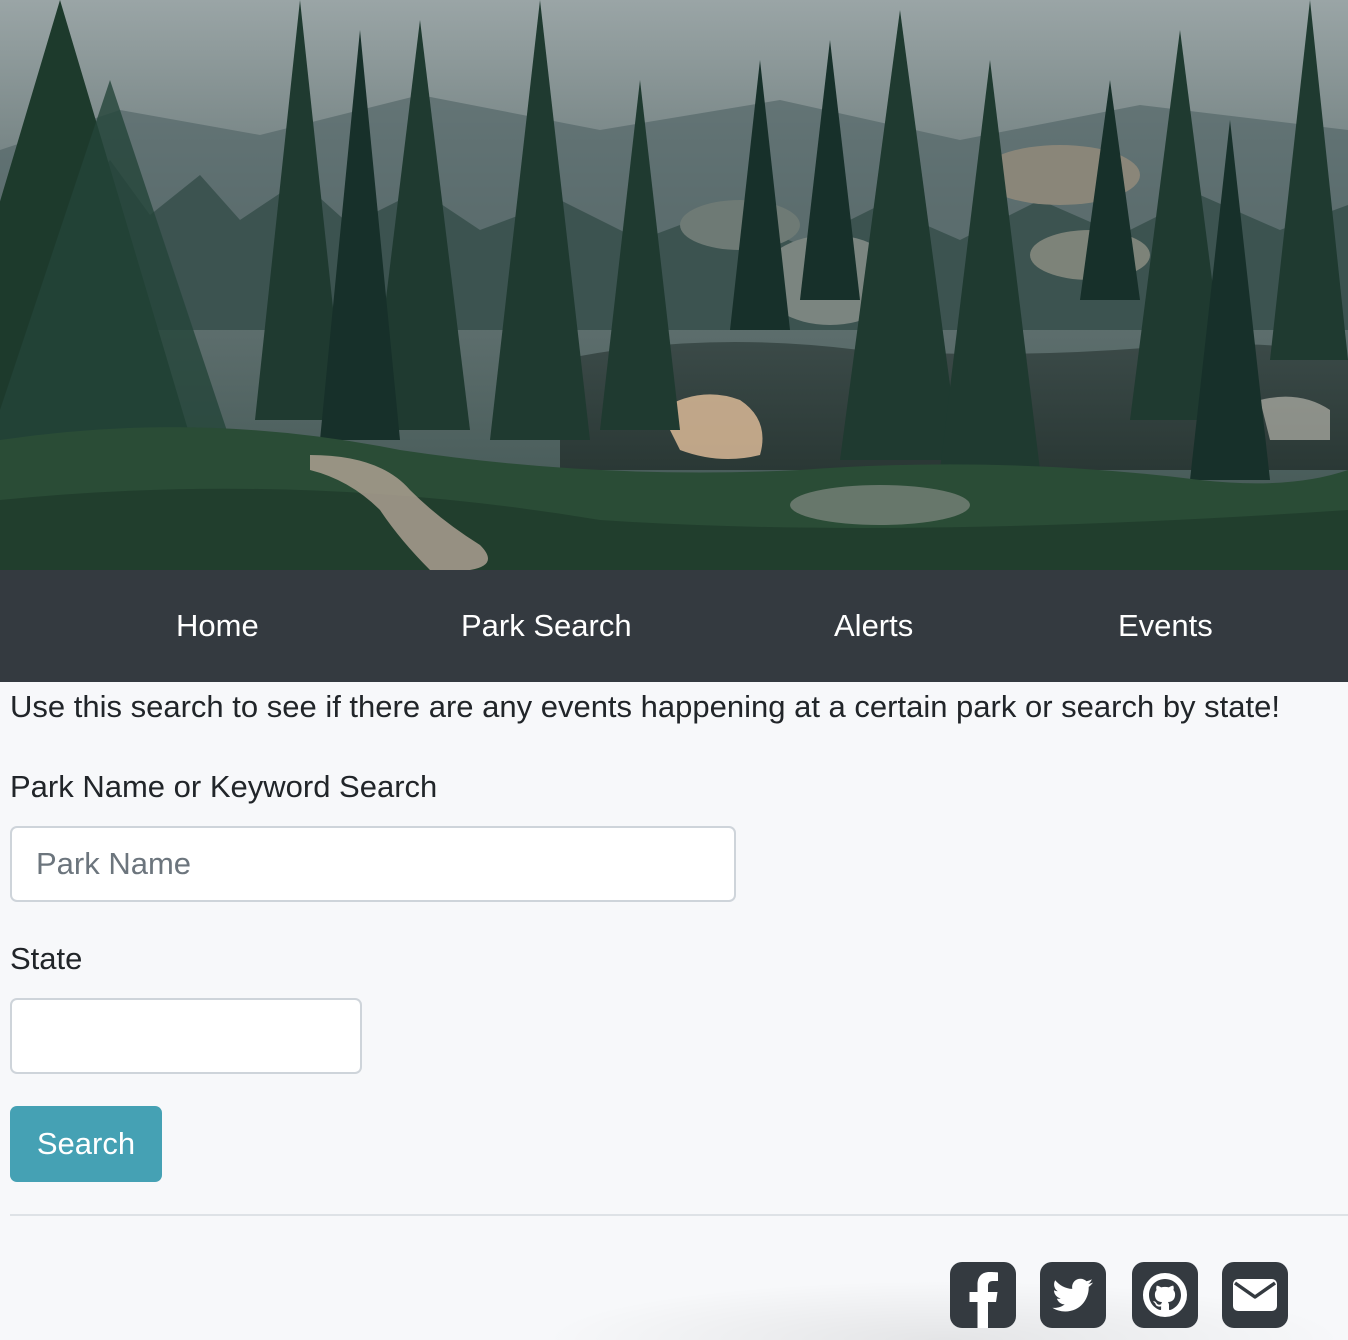  What do you see at coordinates (674, 626) in the screenshot?
I see `main-navbar: Home Park Search Alerts Events` at bounding box center [674, 626].